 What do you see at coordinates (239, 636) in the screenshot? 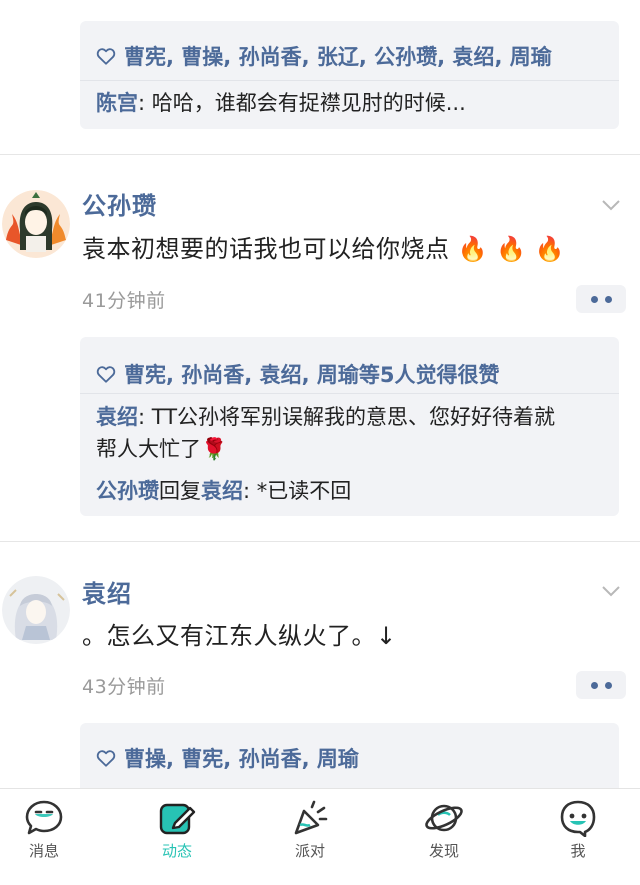
I see `post-content: 。怎么又有江东人纵火了。↓` at bounding box center [239, 636].